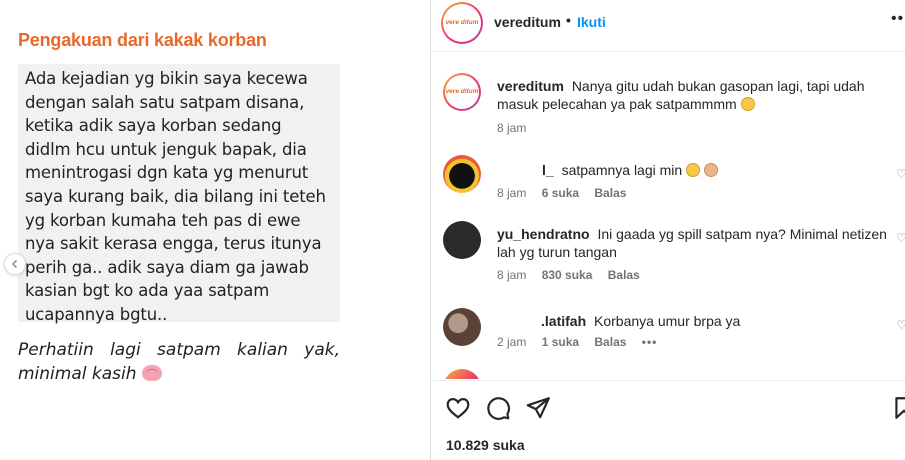 Image resolution: width=905 pixels, height=460 pixels. I want to click on likes-count: 10.829 suka, so click(485, 445).